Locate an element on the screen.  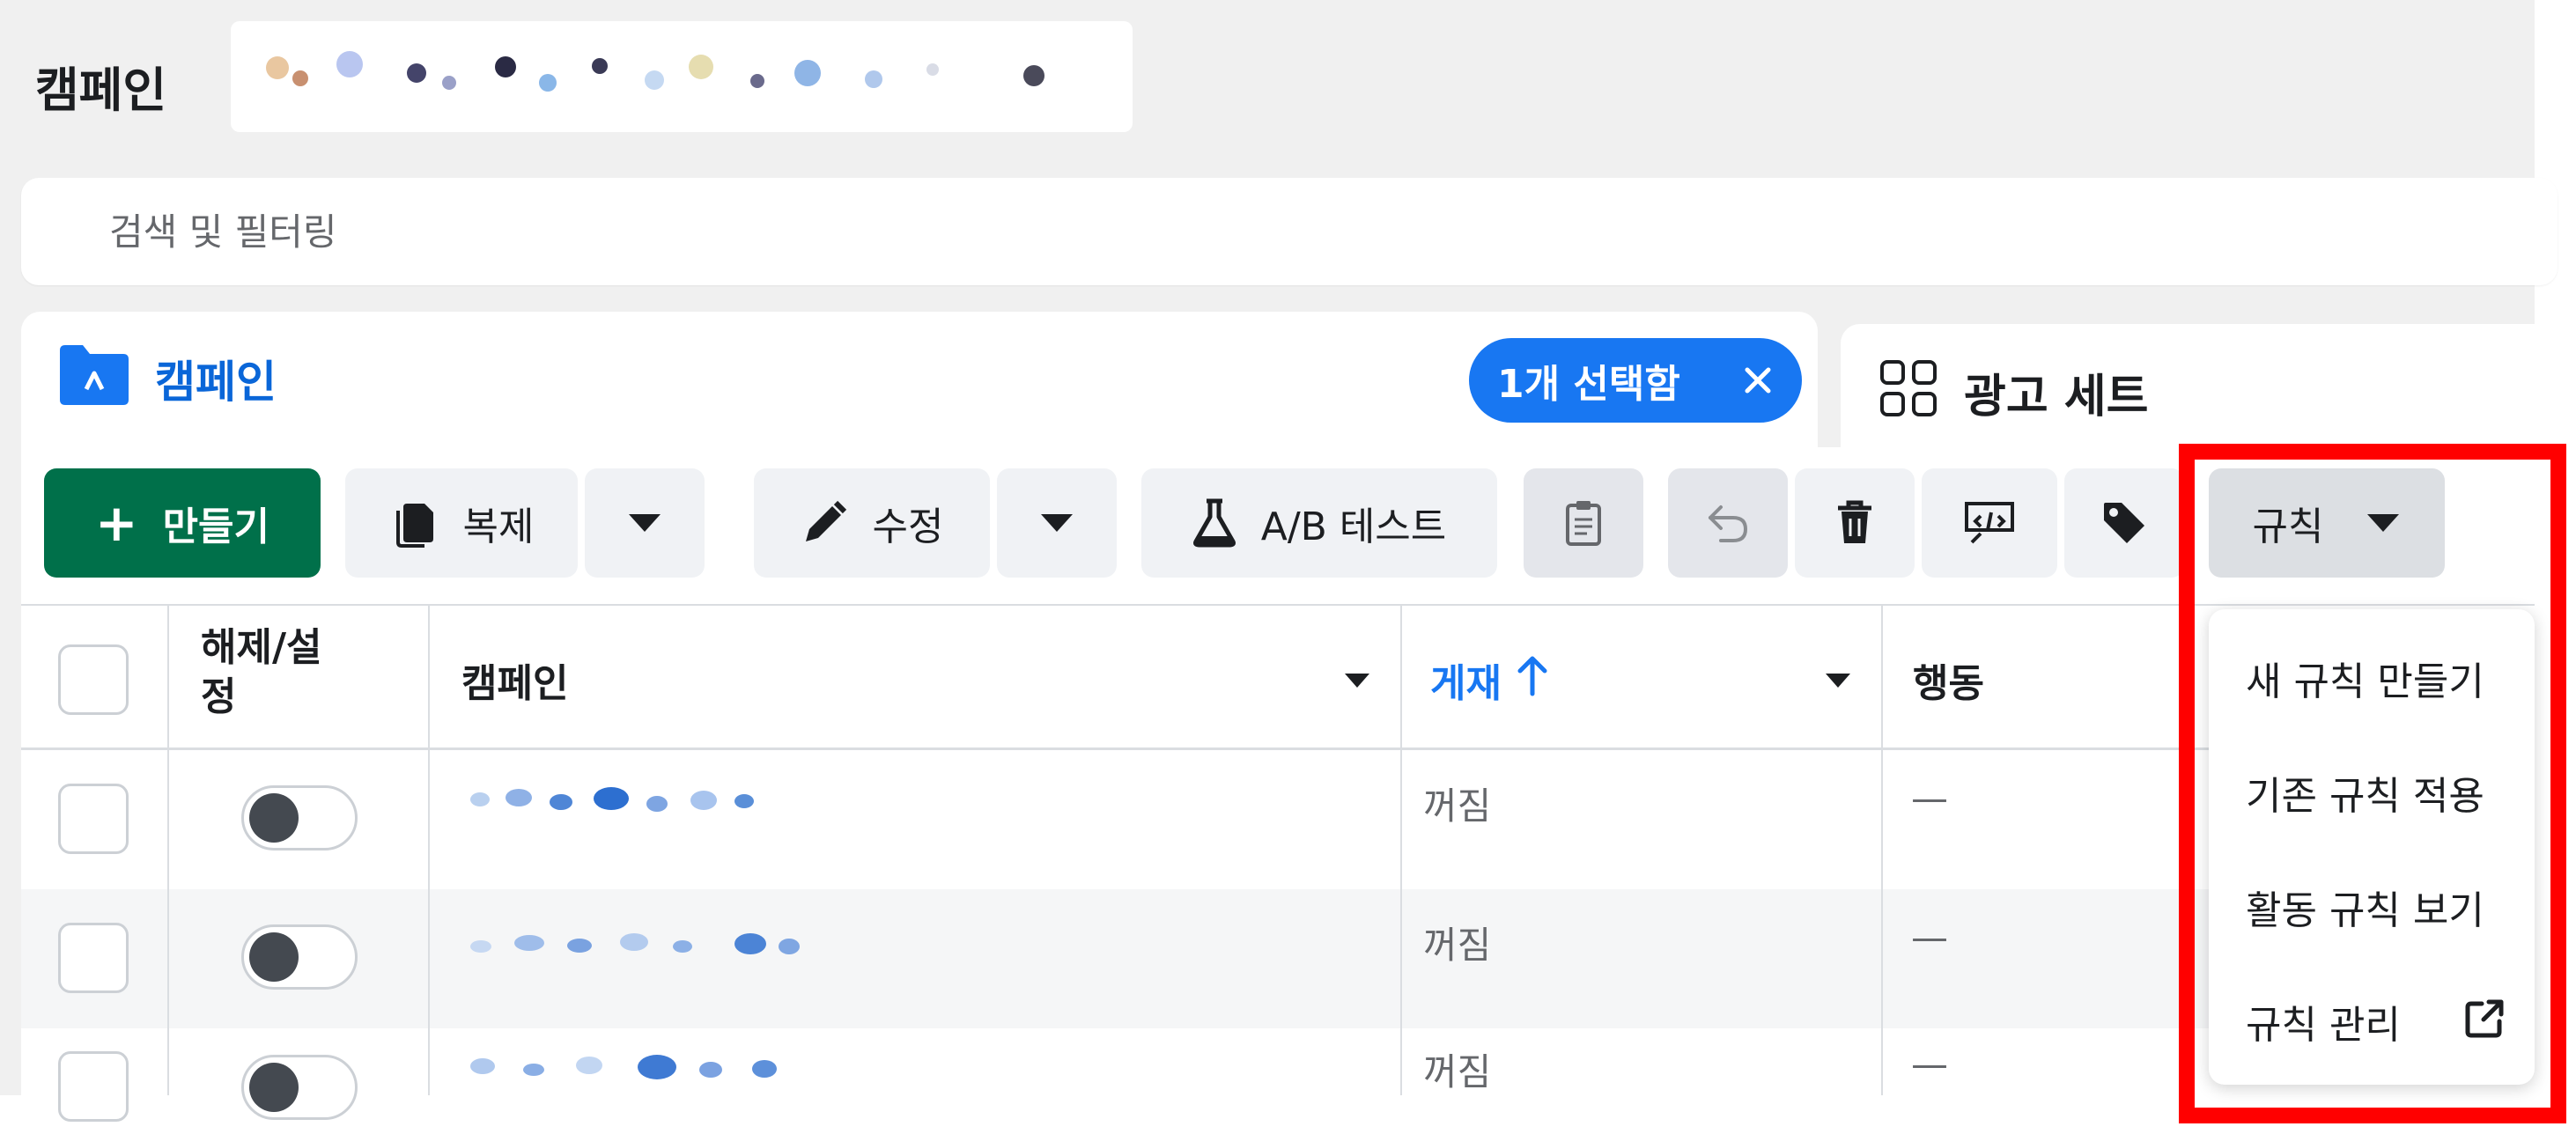
selection-badge: 1개 선택함 is located at coordinates (1635, 380).